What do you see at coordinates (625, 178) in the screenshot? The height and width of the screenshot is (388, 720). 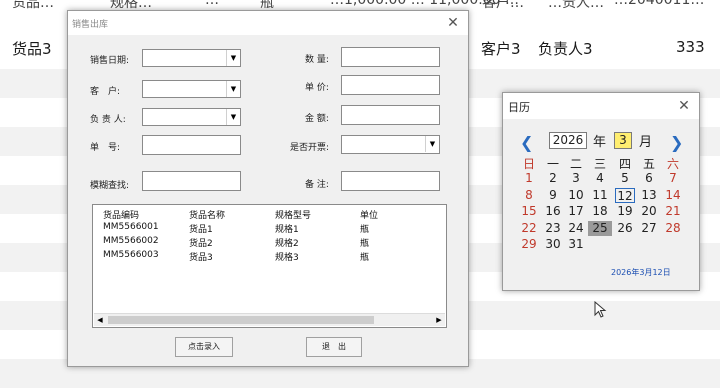 I see `calendar-day: 5` at bounding box center [625, 178].